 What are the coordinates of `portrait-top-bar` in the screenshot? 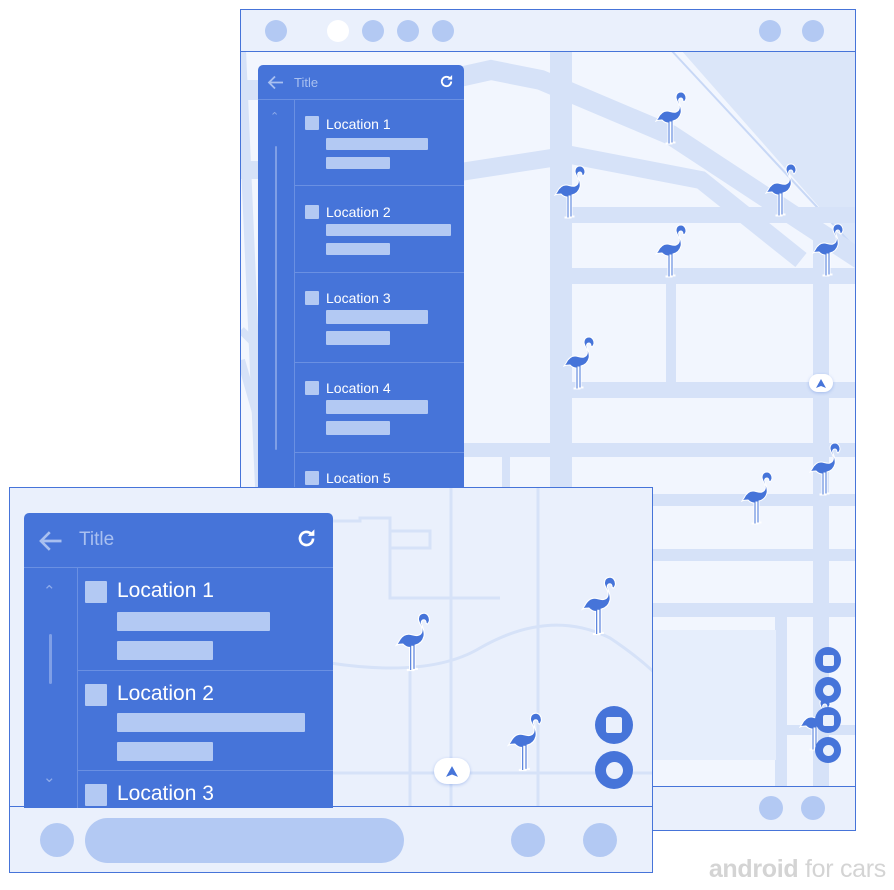 It's located at (548, 31).